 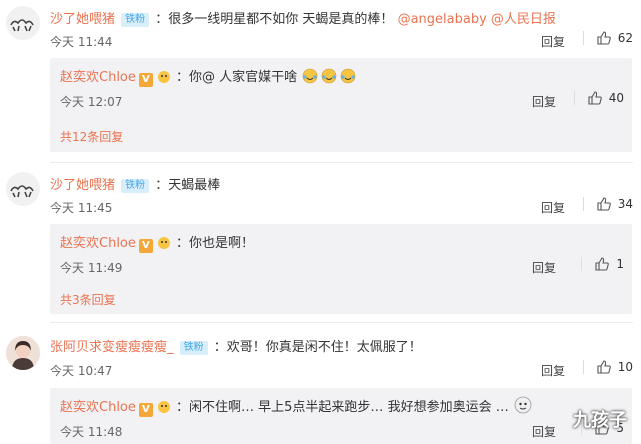 What do you see at coordinates (616, 98) in the screenshot?
I see `like-count: 40` at bounding box center [616, 98].